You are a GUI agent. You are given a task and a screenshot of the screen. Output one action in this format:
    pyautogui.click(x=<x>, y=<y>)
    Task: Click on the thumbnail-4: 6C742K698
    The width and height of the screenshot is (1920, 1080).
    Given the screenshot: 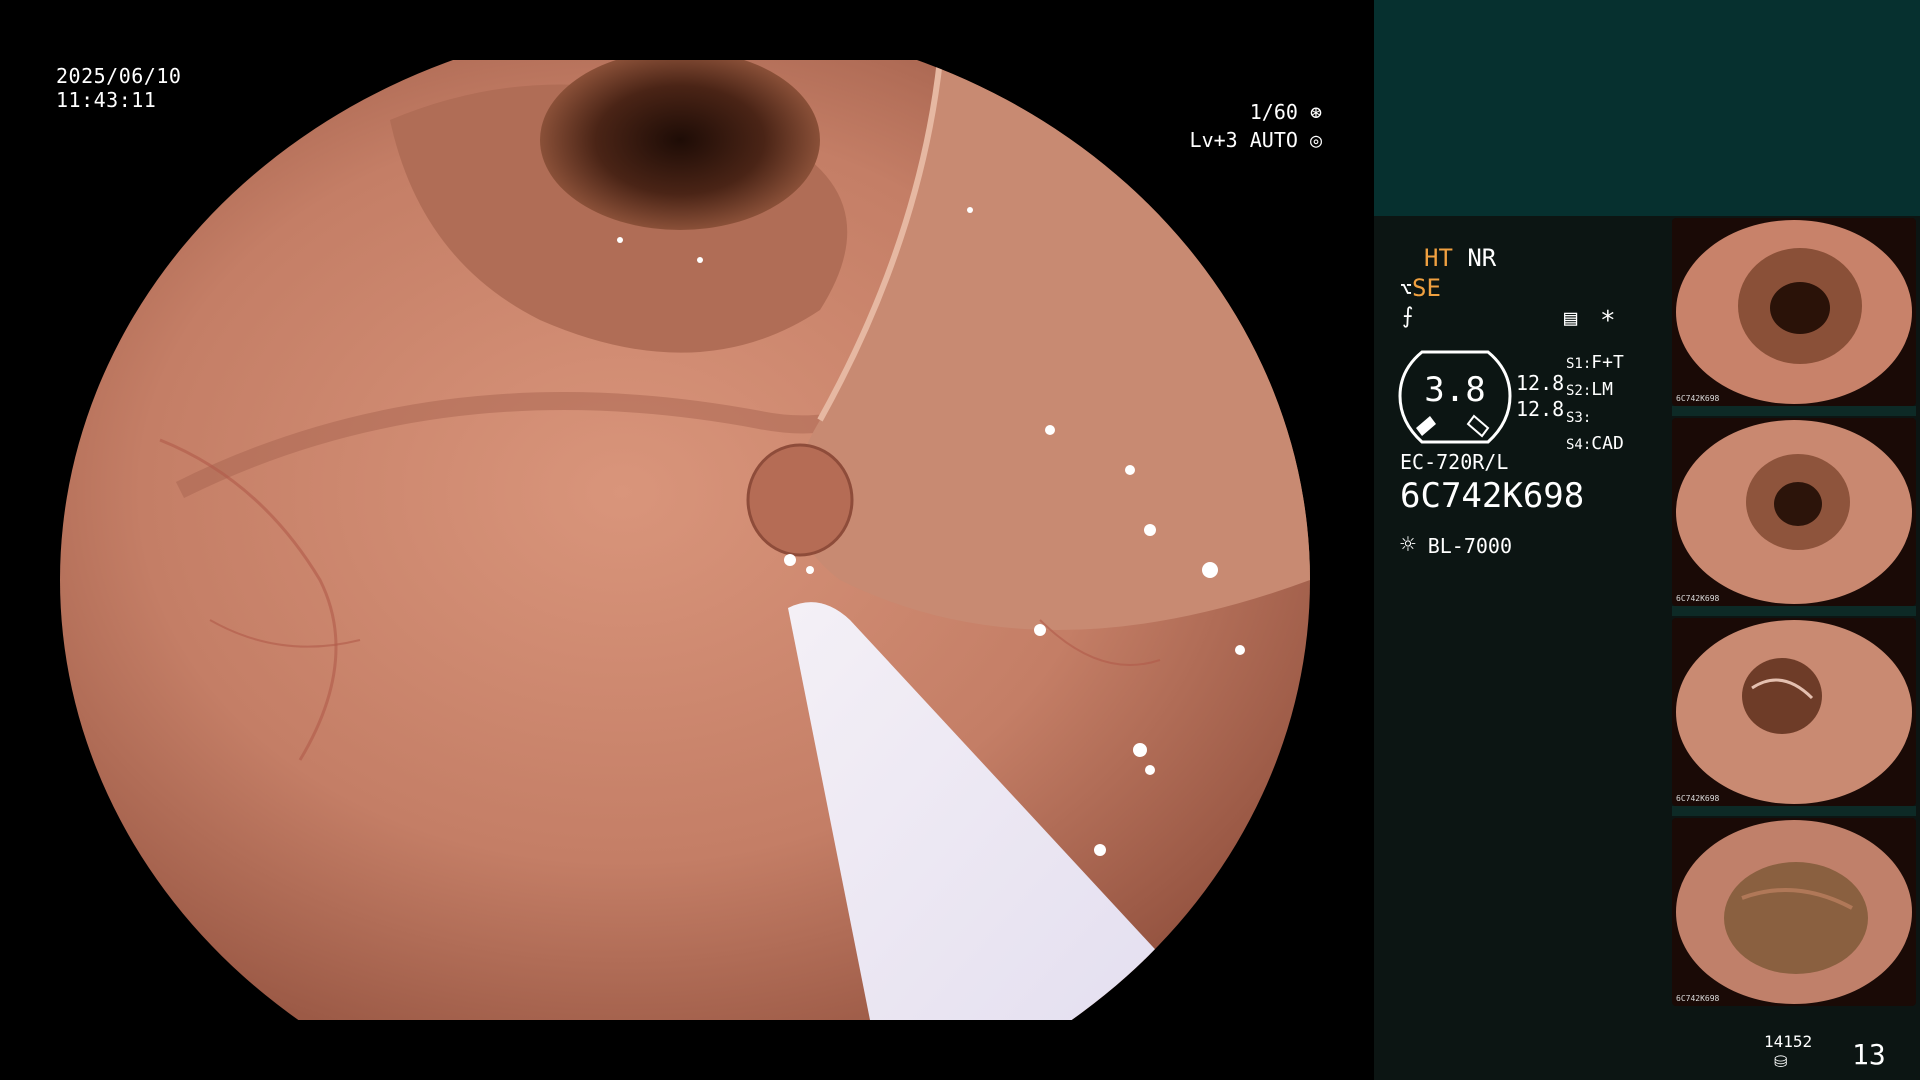 What is the action you would take?
    pyautogui.click(x=1794, y=912)
    